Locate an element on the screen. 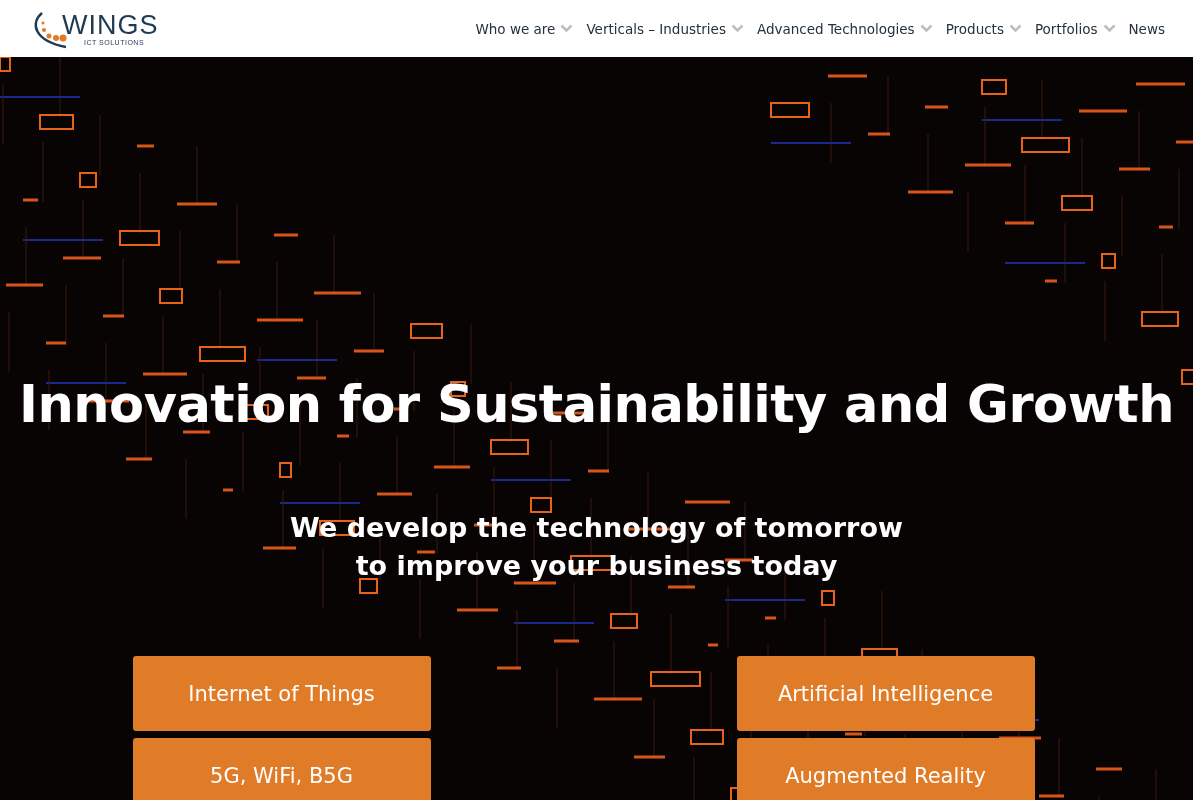 This screenshot has width=1193, height=800. nav-link: Products is located at coordinates (983, 28).